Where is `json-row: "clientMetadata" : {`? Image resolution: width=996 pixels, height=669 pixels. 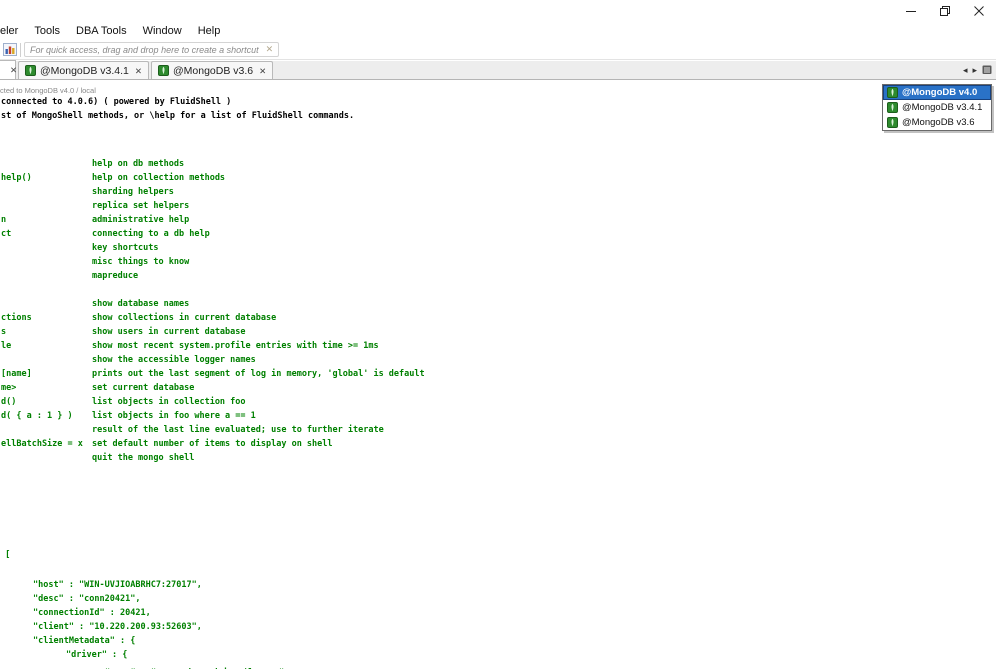 json-row: "clientMetadata" : { is located at coordinates (498, 641).